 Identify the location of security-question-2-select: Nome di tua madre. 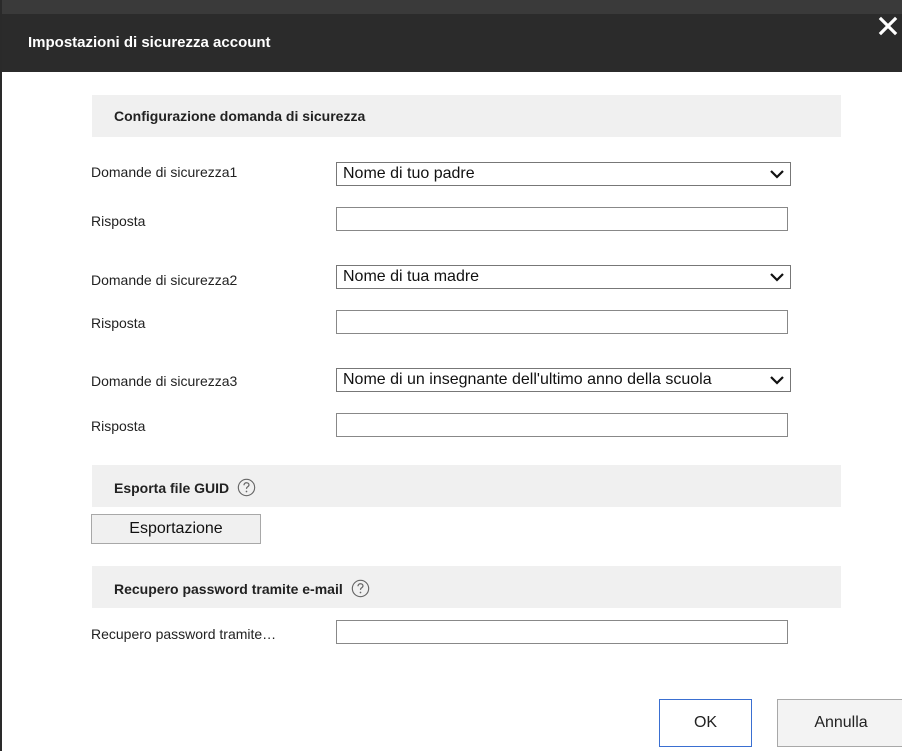
(563, 277).